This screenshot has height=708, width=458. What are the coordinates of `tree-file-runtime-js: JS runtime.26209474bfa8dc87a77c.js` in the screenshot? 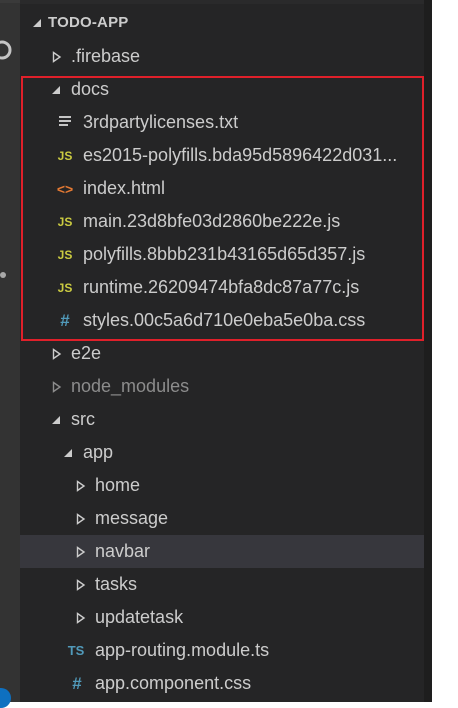 It's located at (222, 287).